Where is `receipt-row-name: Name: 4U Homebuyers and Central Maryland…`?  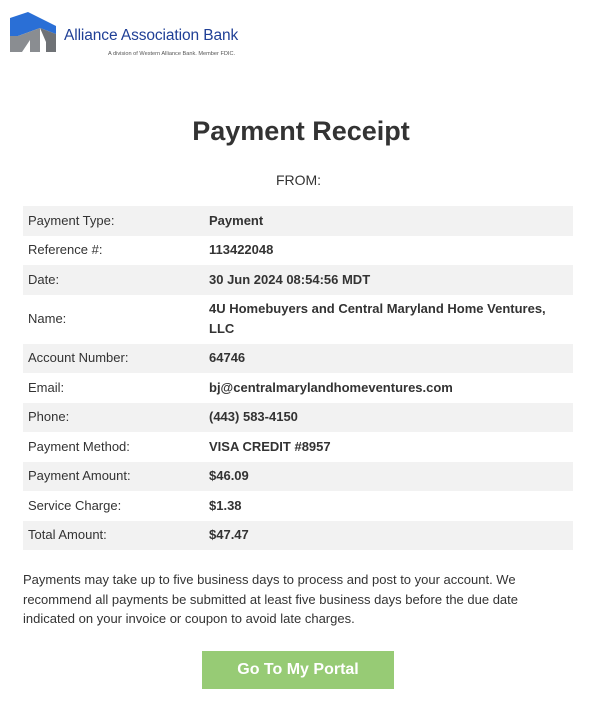
receipt-row-name: Name: 4U Homebuyers and Central Maryland… is located at coordinates (298, 319).